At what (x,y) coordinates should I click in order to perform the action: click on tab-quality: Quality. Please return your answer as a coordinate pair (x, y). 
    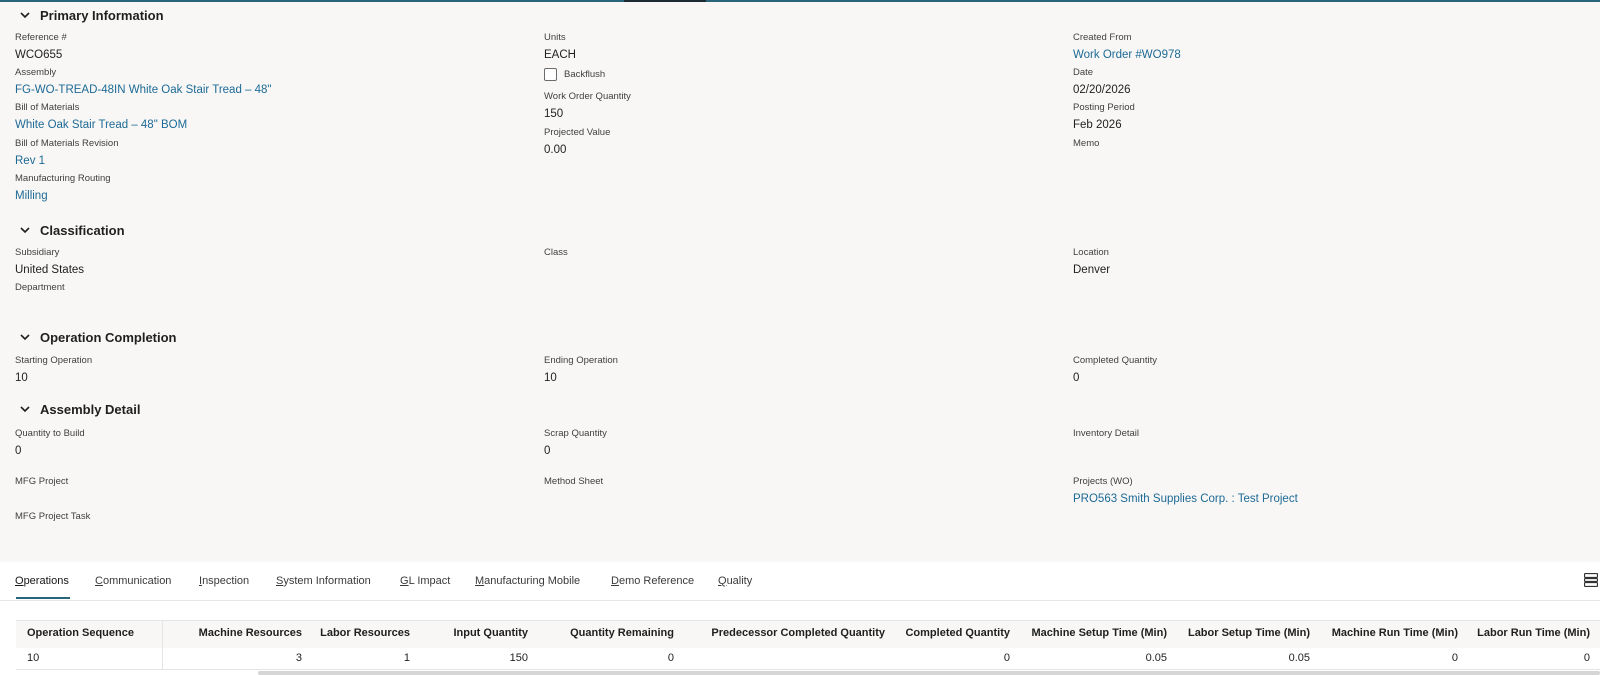
    Looking at the image, I should click on (735, 581).